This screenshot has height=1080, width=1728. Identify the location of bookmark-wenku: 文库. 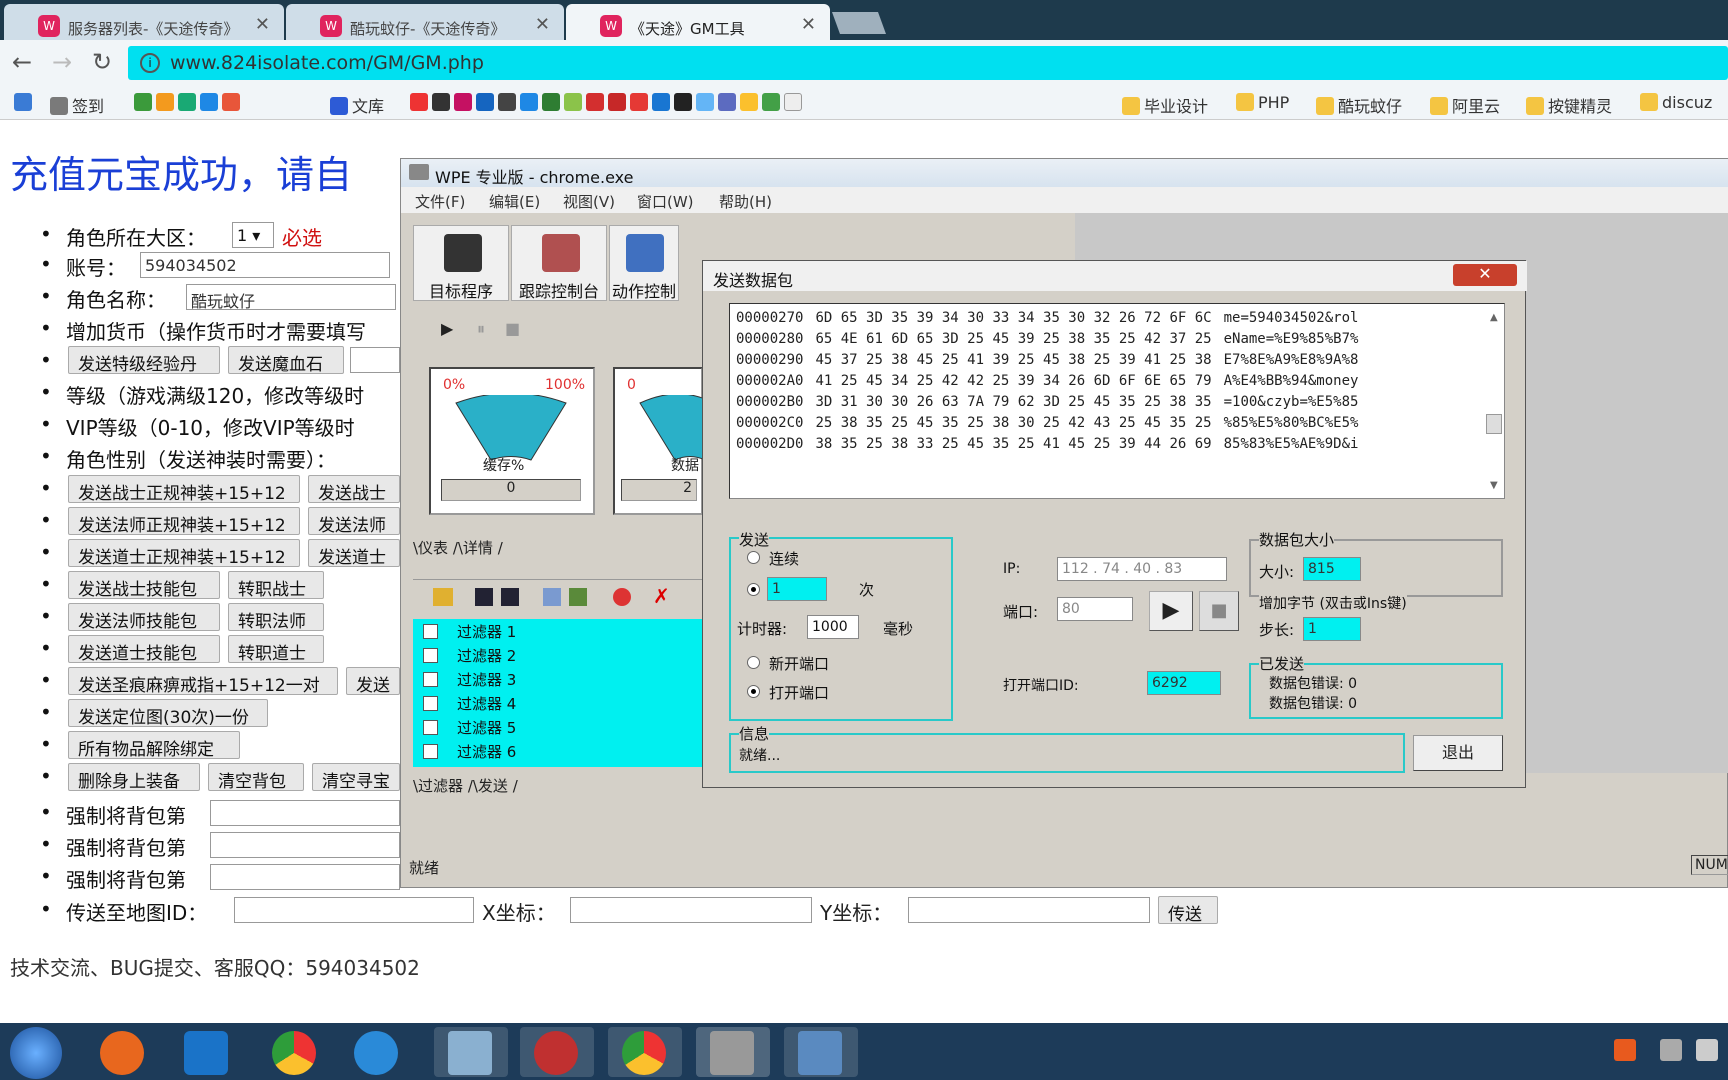
(357, 105).